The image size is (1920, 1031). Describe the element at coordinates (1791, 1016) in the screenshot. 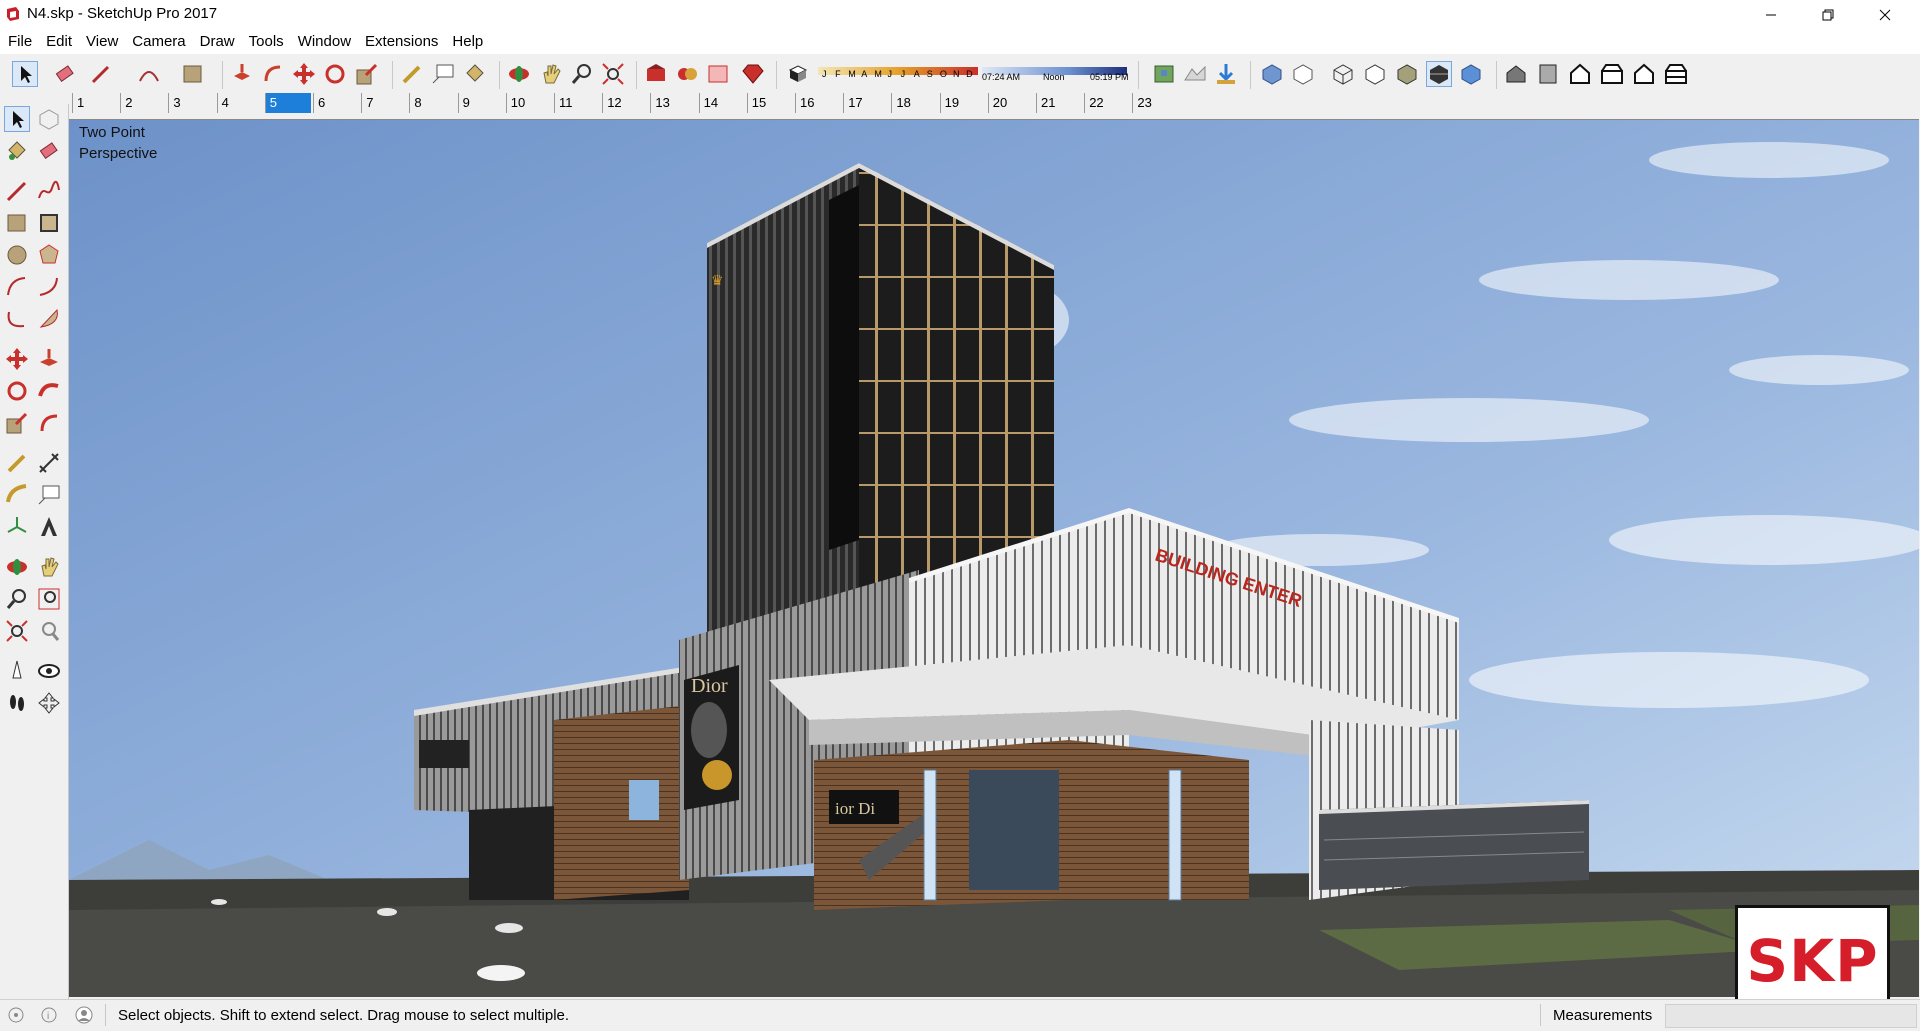

I see `measurements-input` at that location.